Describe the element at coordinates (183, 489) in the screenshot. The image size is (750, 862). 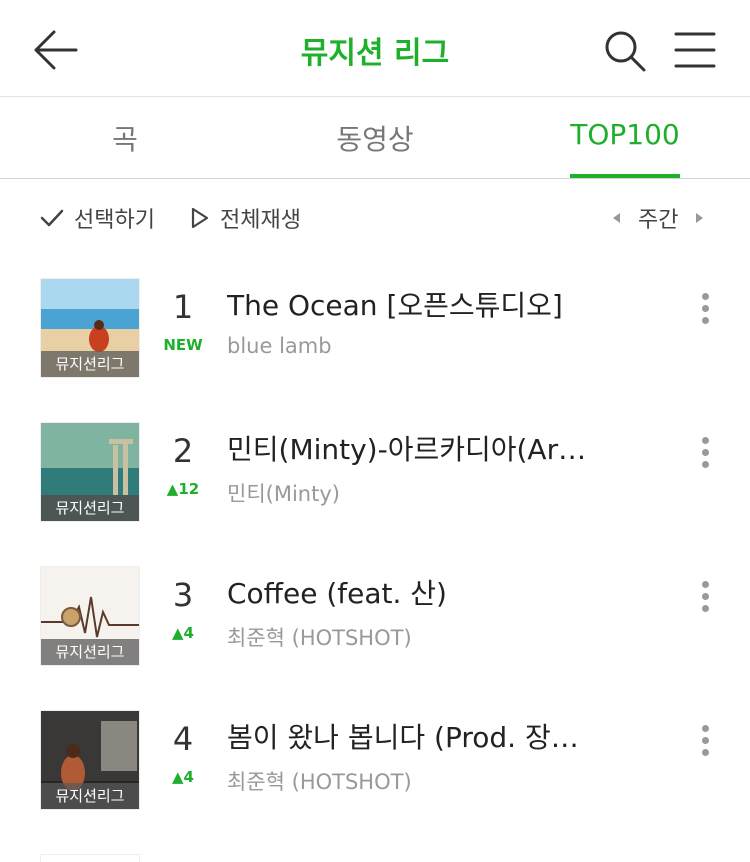
I see `rank-change: ▲12` at that location.